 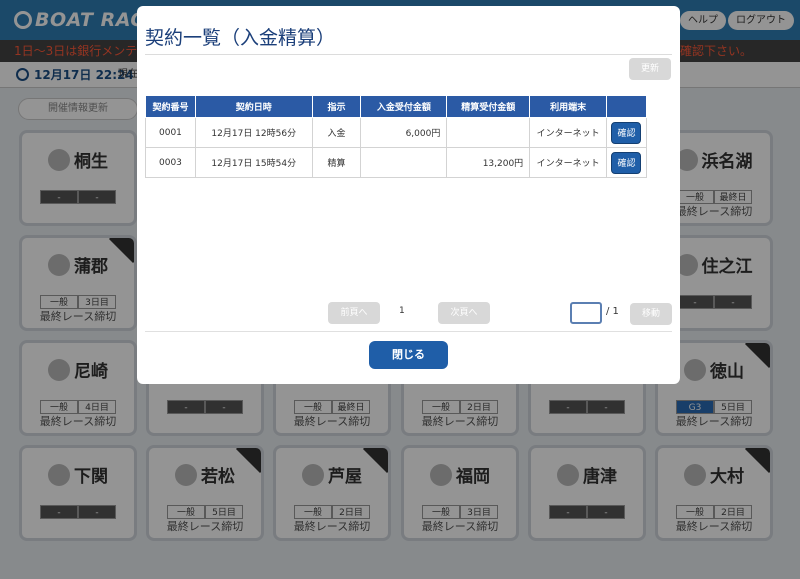 What do you see at coordinates (488, 162) in the screenshot?
I see `settlement-amount: 13,200円` at bounding box center [488, 162].